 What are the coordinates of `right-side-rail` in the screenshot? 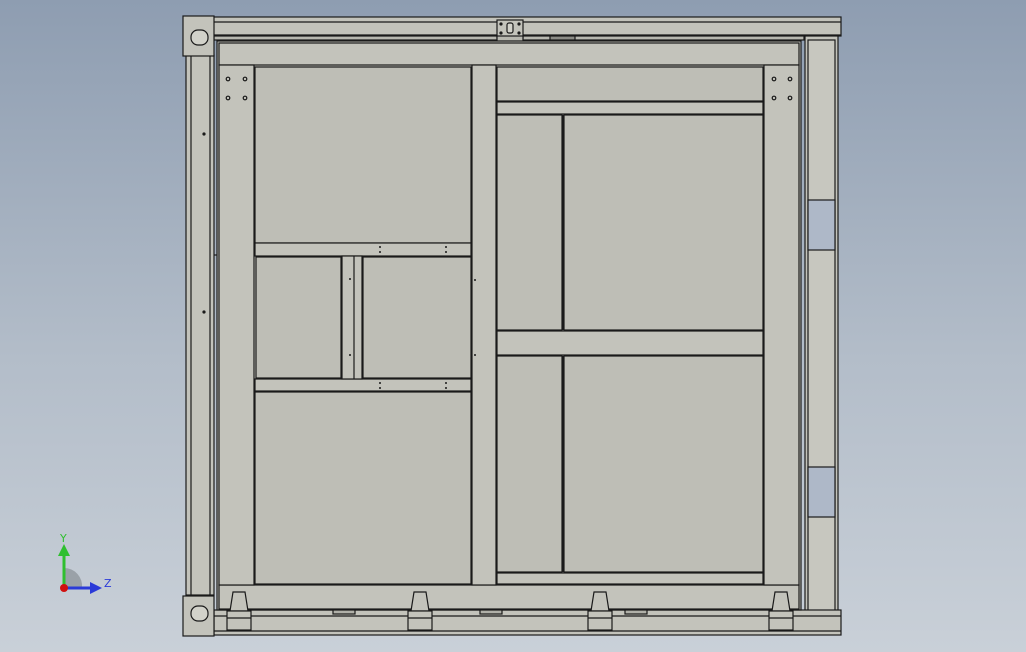 It's located at (821, 325).